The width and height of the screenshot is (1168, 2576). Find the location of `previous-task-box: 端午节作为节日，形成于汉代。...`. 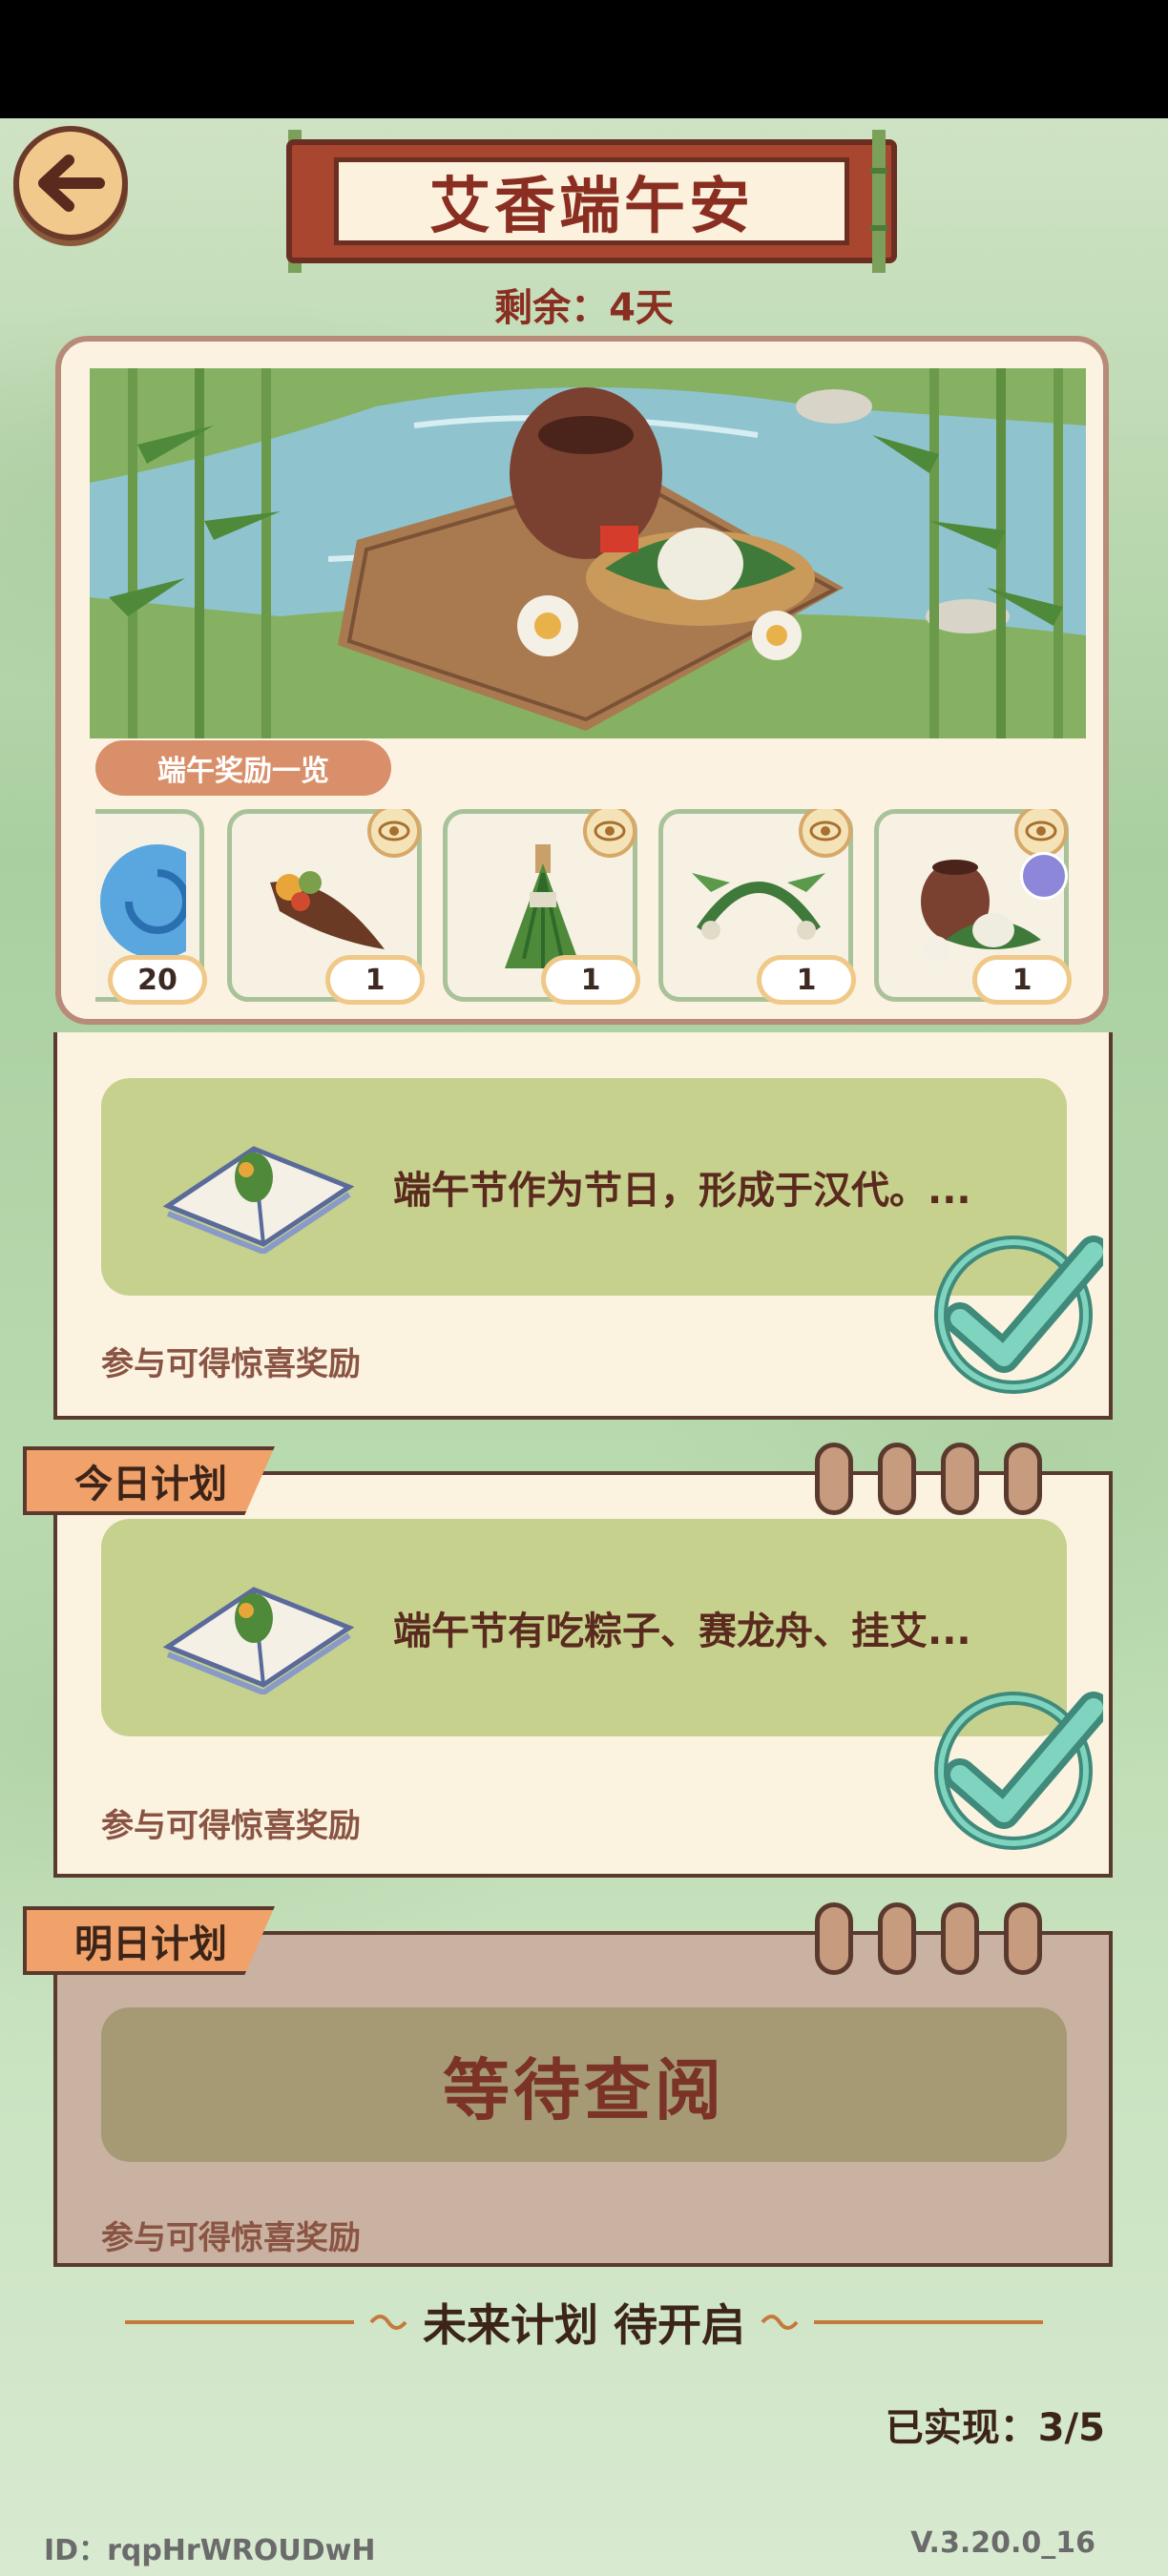

previous-task-box: 端午节作为节日，形成于汉代。... is located at coordinates (584, 1187).